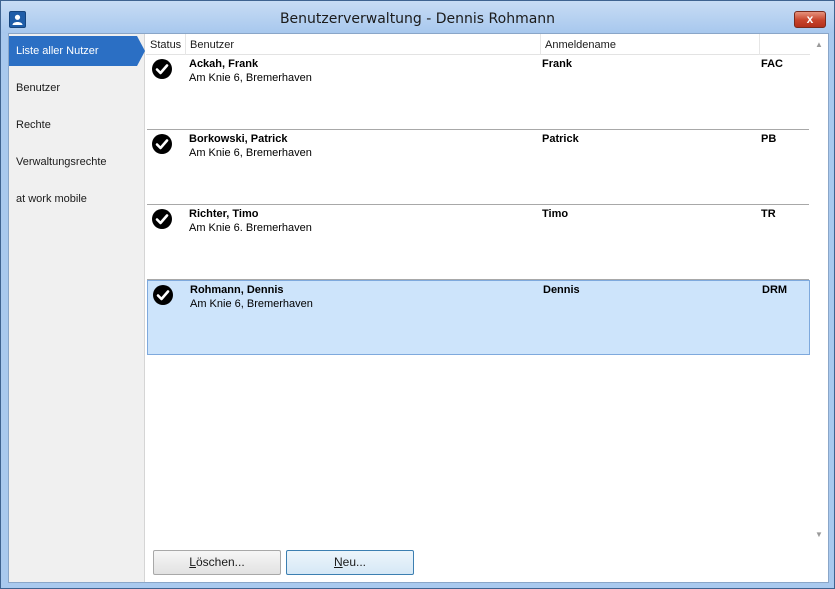 Image resolution: width=835 pixels, height=589 pixels. Describe the element at coordinates (238, 139) in the screenshot. I see `user-name: Borkowski, Patrick` at that location.